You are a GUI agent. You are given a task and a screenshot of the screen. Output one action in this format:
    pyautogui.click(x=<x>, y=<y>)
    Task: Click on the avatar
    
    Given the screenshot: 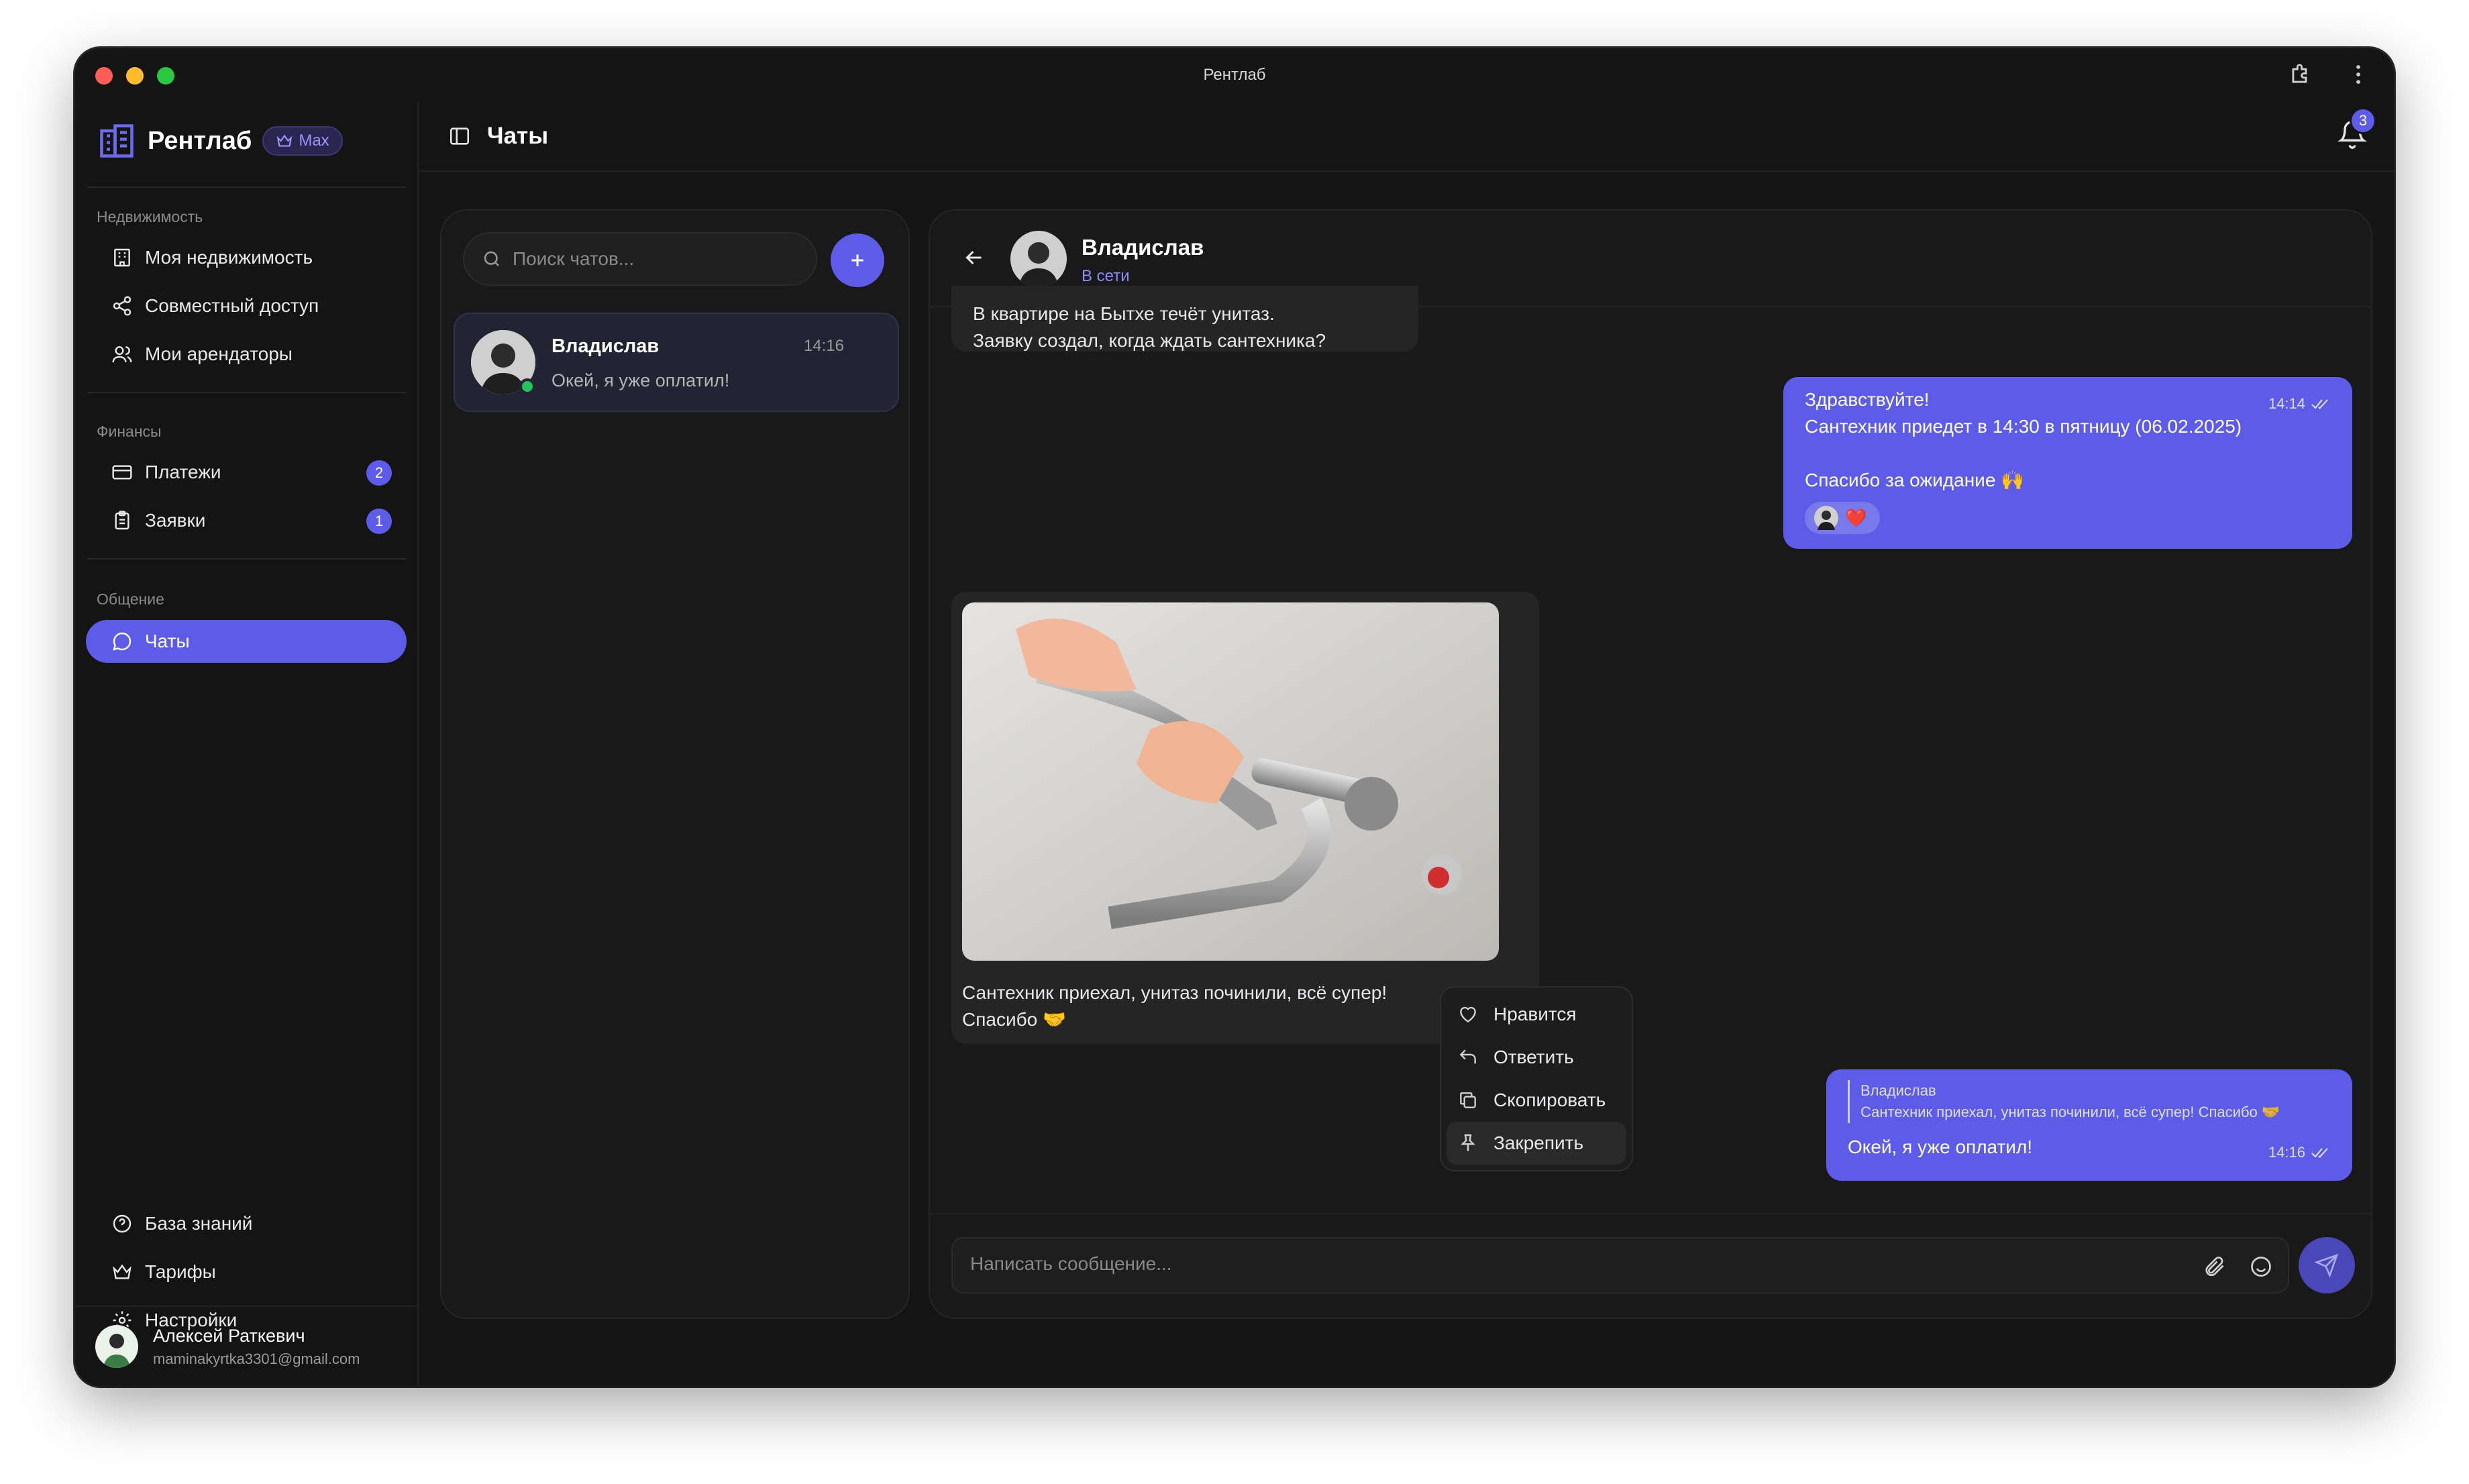 What is the action you would take?
    pyautogui.click(x=1039, y=259)
    